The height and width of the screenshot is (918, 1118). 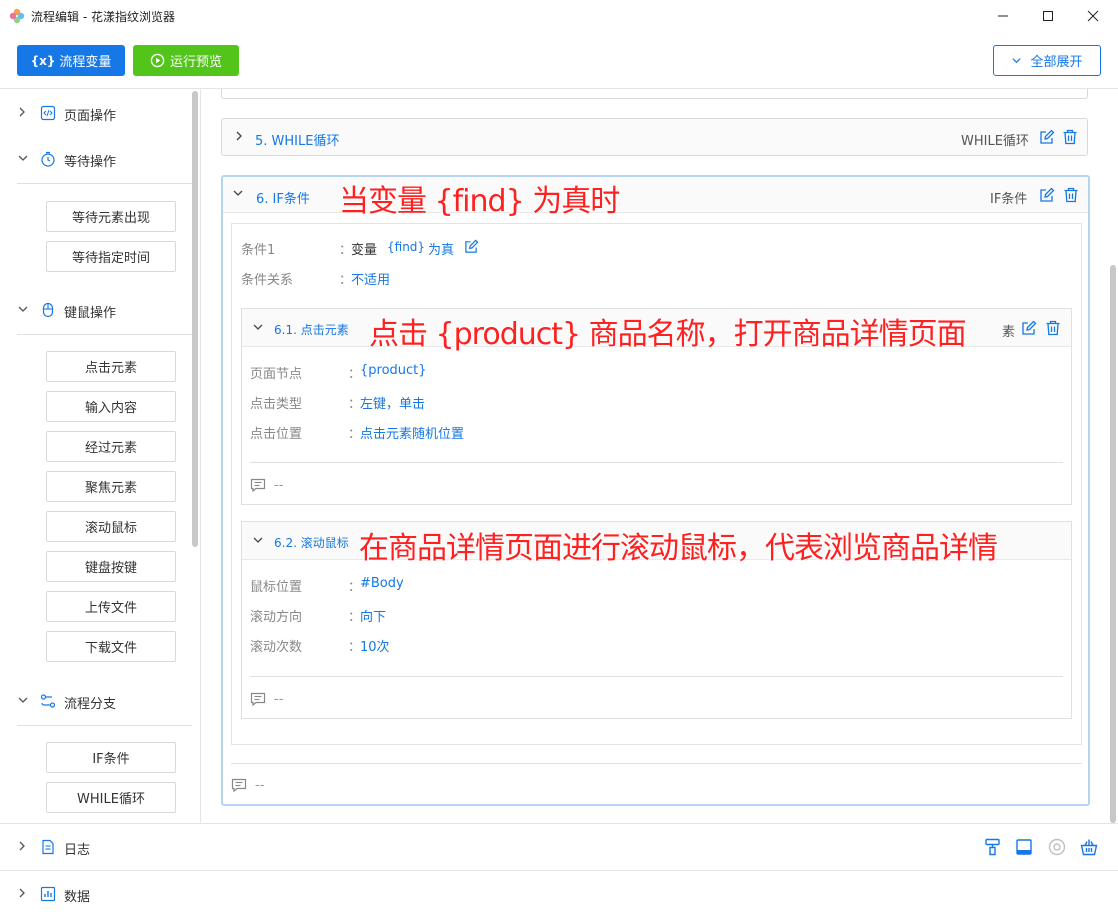 What do you see at coordinates (85, 62) in the screenshot?
I see `flow-variables-label: 流程变量` at bounding box center [85, 62].